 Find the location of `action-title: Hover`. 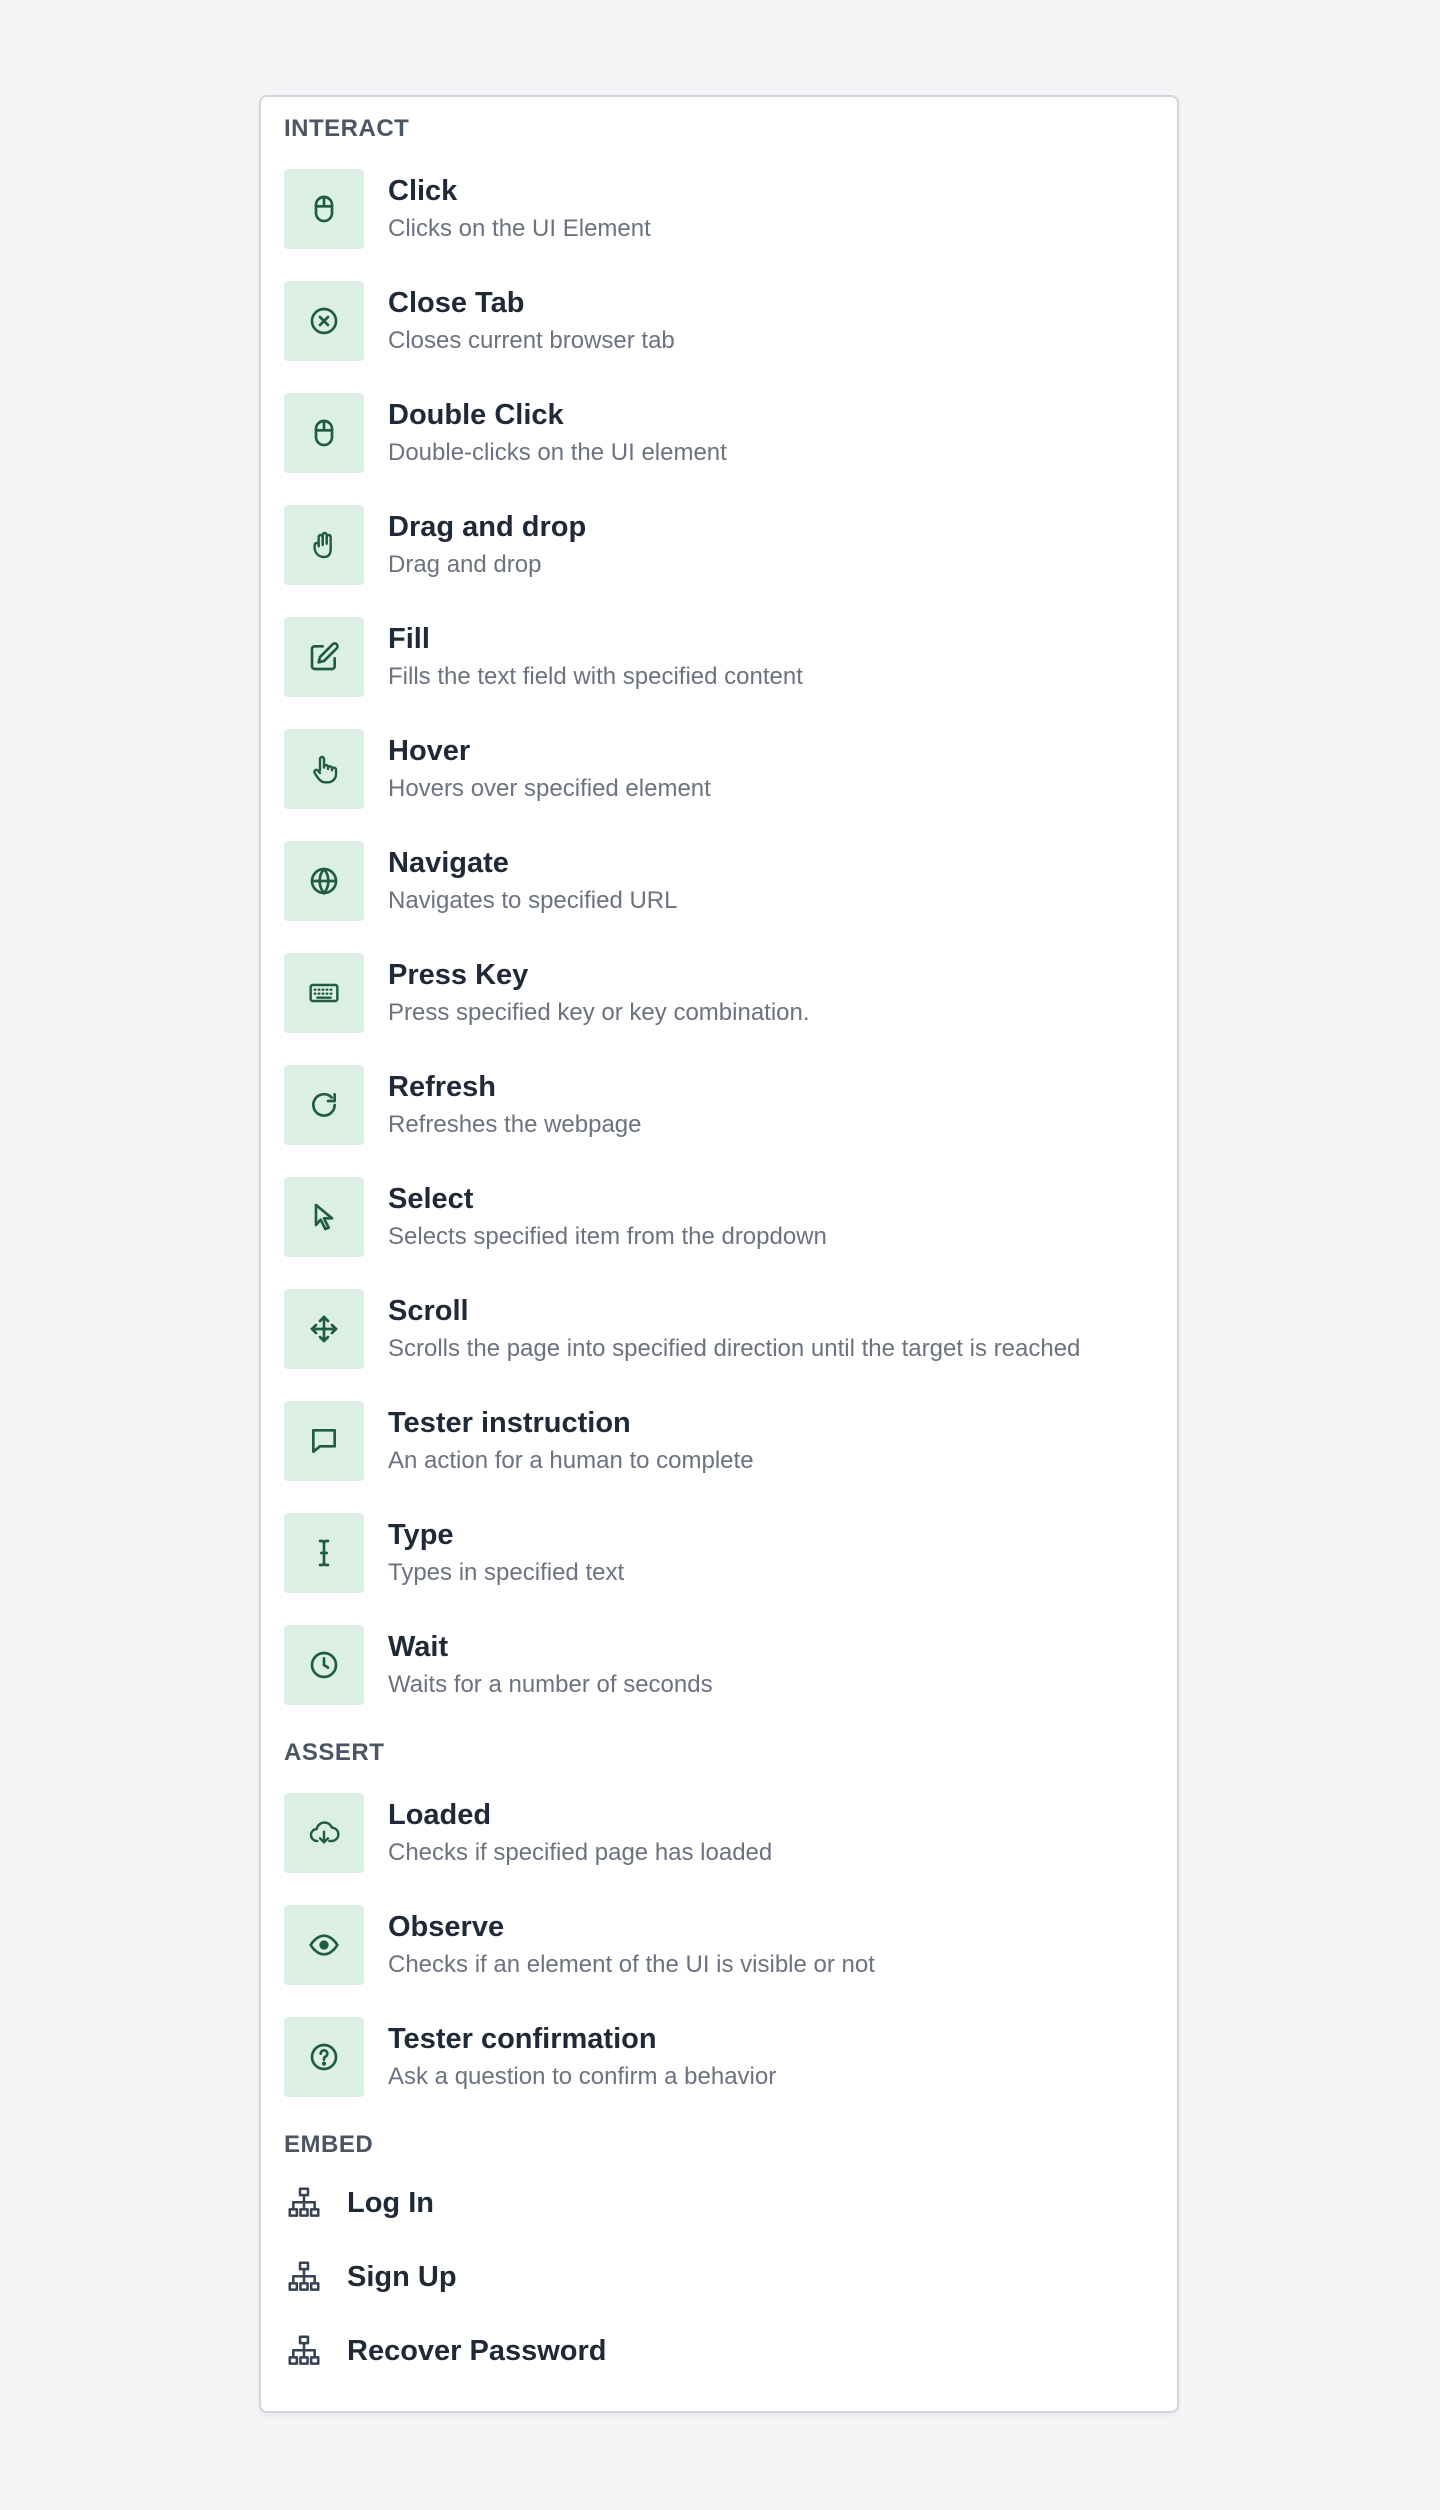

action-title: Hover is located at coordinates (429, 751).